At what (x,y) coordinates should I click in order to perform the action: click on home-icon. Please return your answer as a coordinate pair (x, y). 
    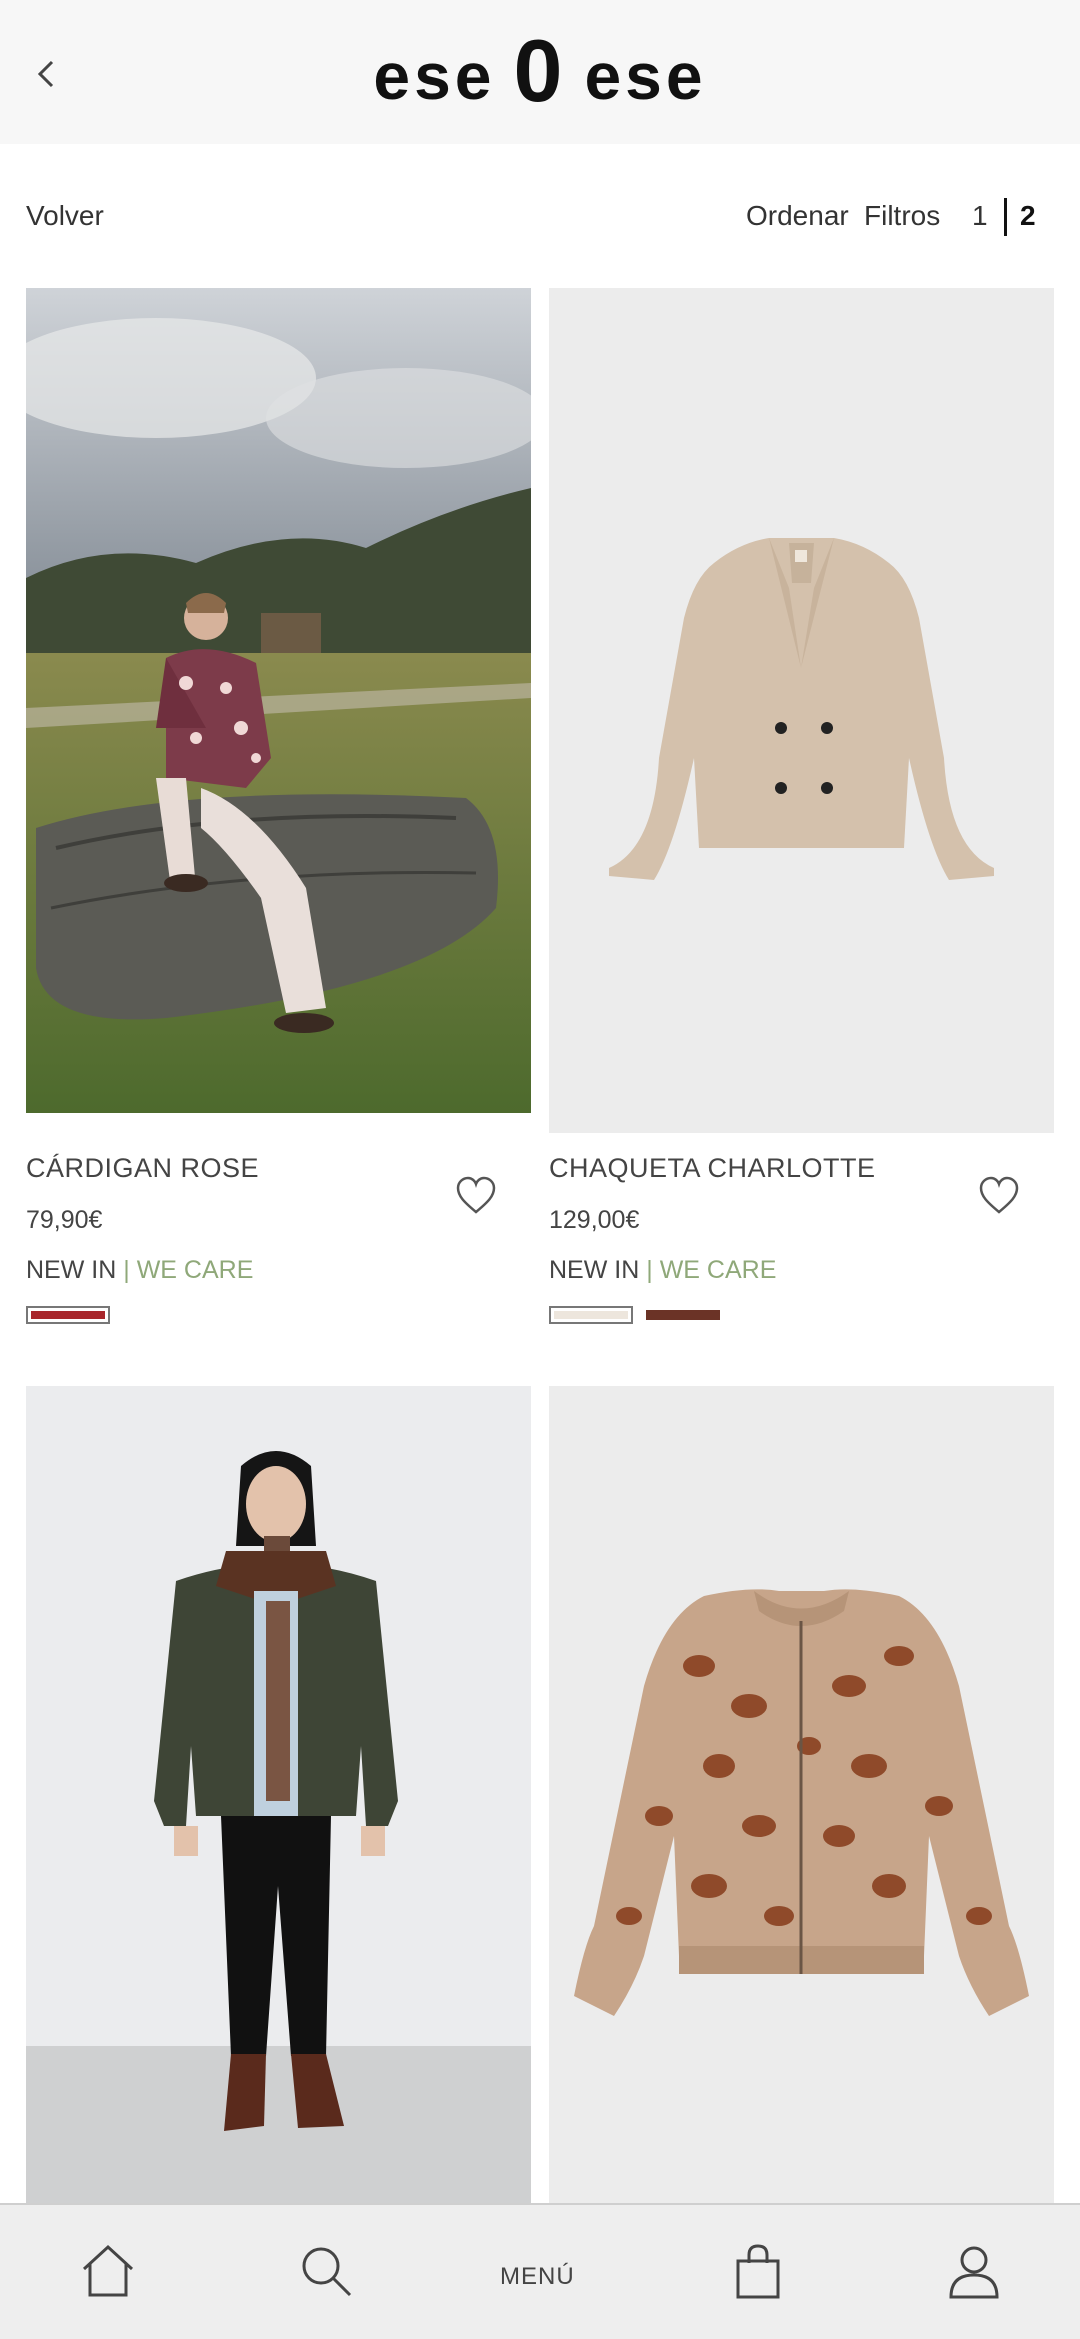
    Looking at the image, I should click on (108, 2271).